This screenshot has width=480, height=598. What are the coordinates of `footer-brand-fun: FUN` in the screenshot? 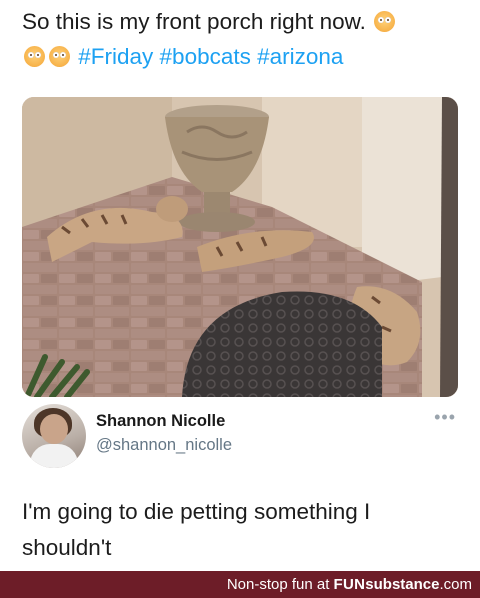 It's located at (349, 584).